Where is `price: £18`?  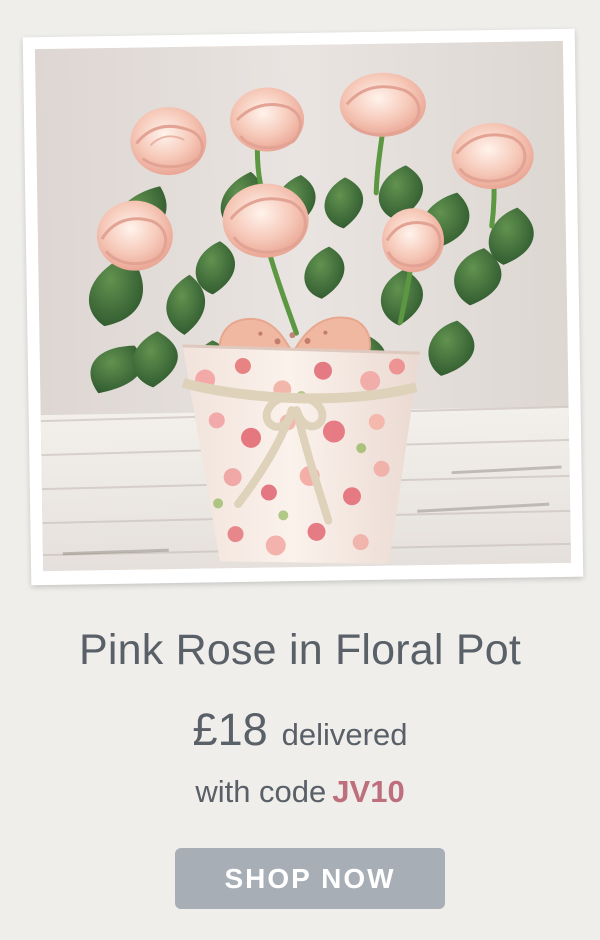
price: £18 is located at coordinates (230, 729).